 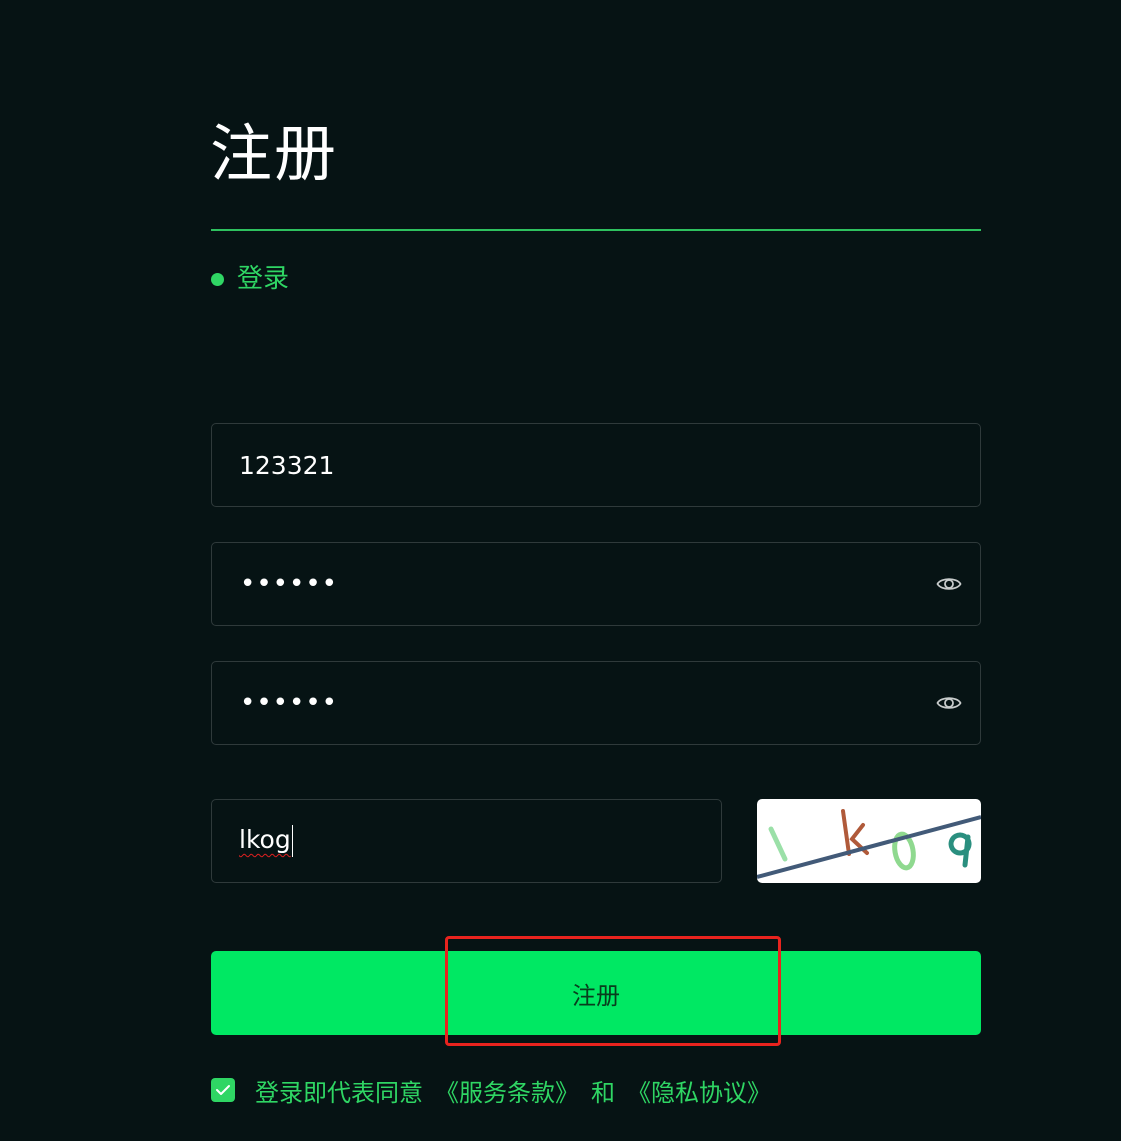 I want to click on username-input, so click(x=596, y=465).